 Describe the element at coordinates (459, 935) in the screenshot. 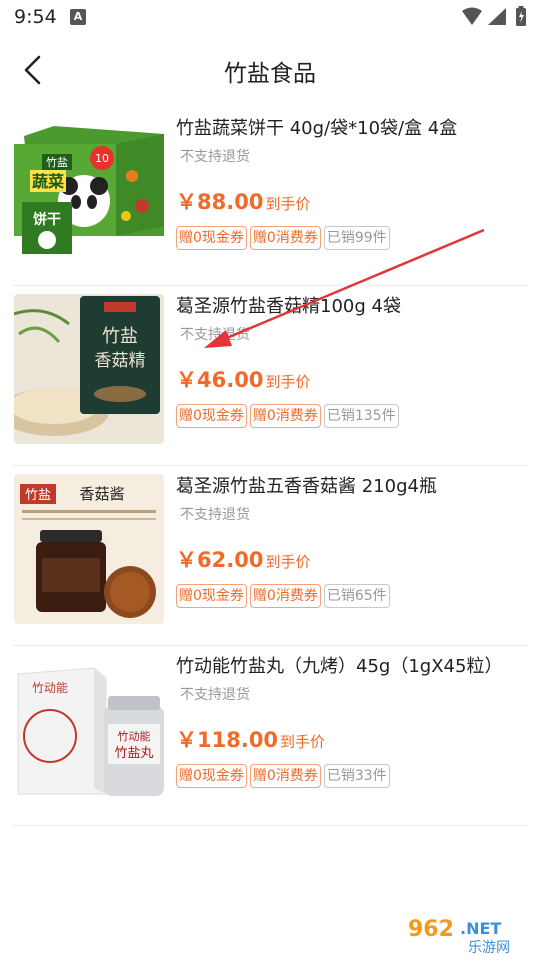

I see `watermark-logo: 962 .NET 乐游网` at that location.